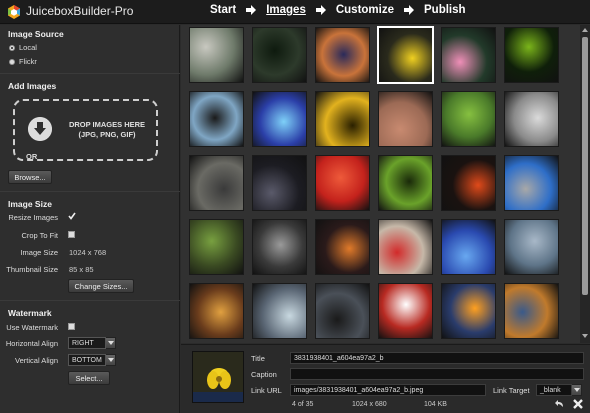  What do you see at coordinates (107, 134) in the screenshot?
I see `drop-zone-line2: (JPG, PNG, GIF)` at bounding box center [107, 134].